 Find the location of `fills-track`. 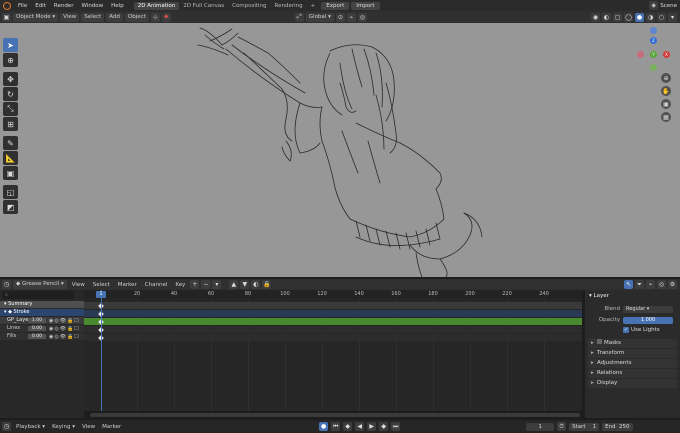

fills-track is located at coordinates (333, 337).